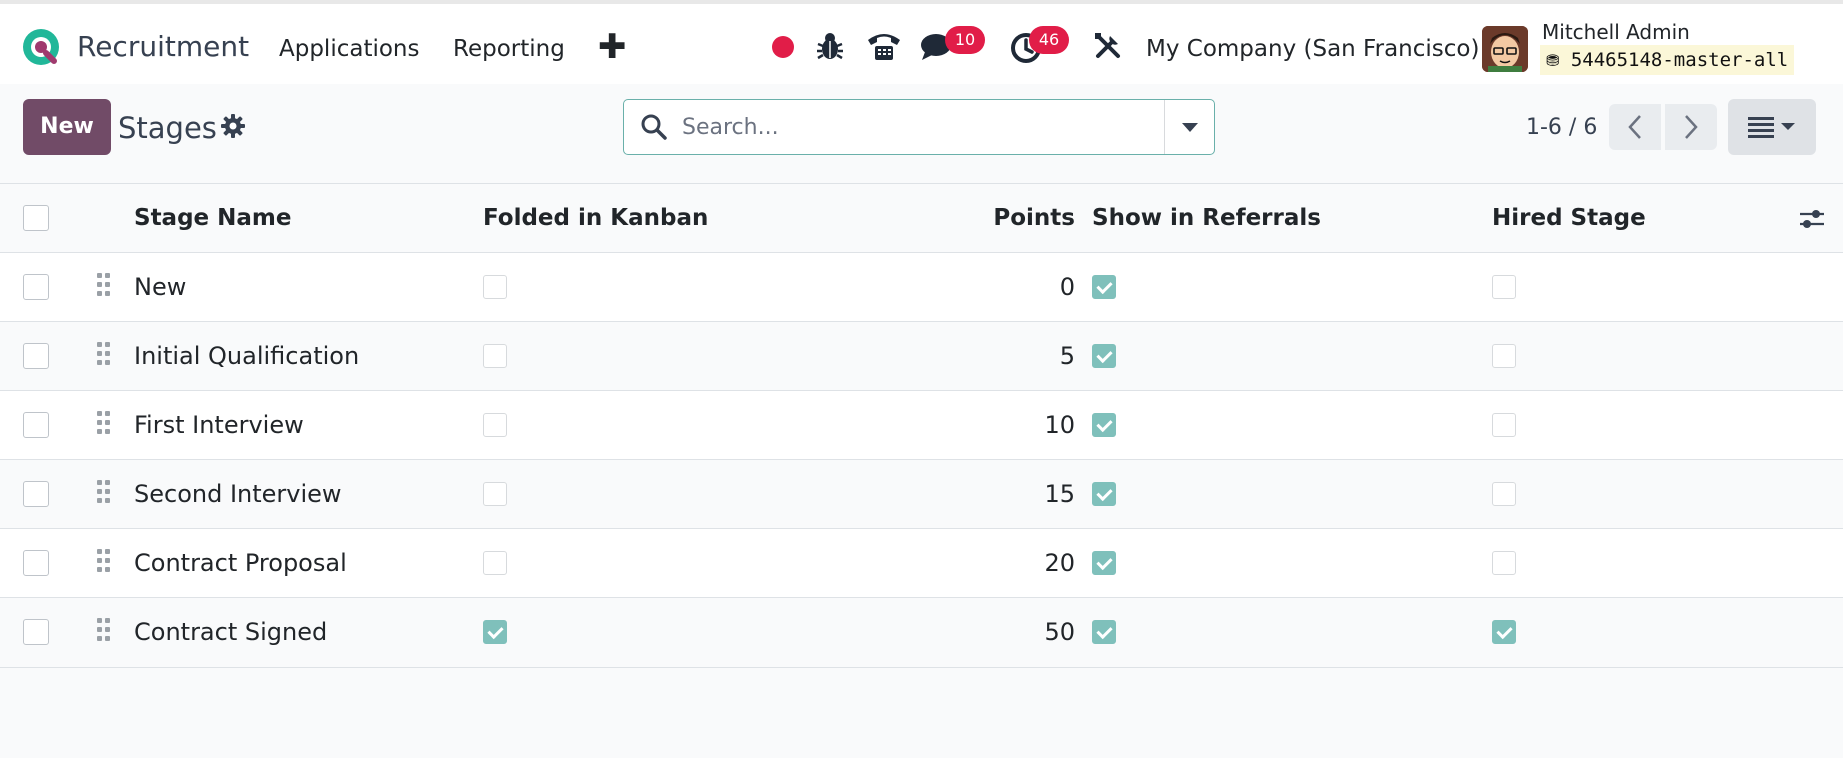  Describe the element at coordinates (1561, 128) in the screenshot. I see `pager-value: 1-6 / 6` at that location.